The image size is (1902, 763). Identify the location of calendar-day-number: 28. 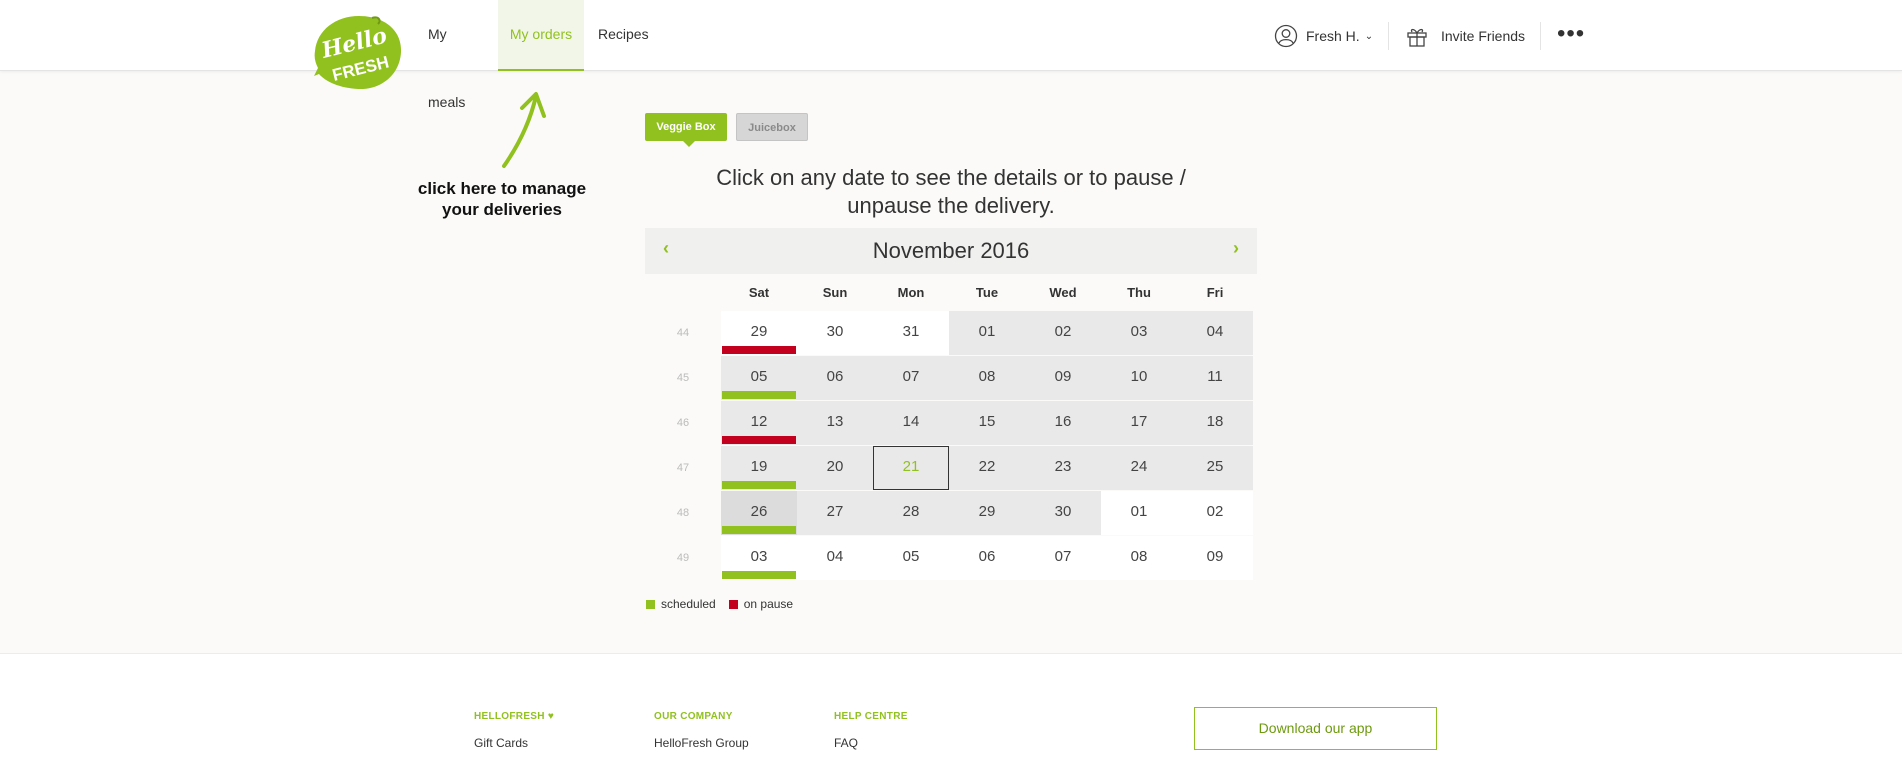
(911, 511).